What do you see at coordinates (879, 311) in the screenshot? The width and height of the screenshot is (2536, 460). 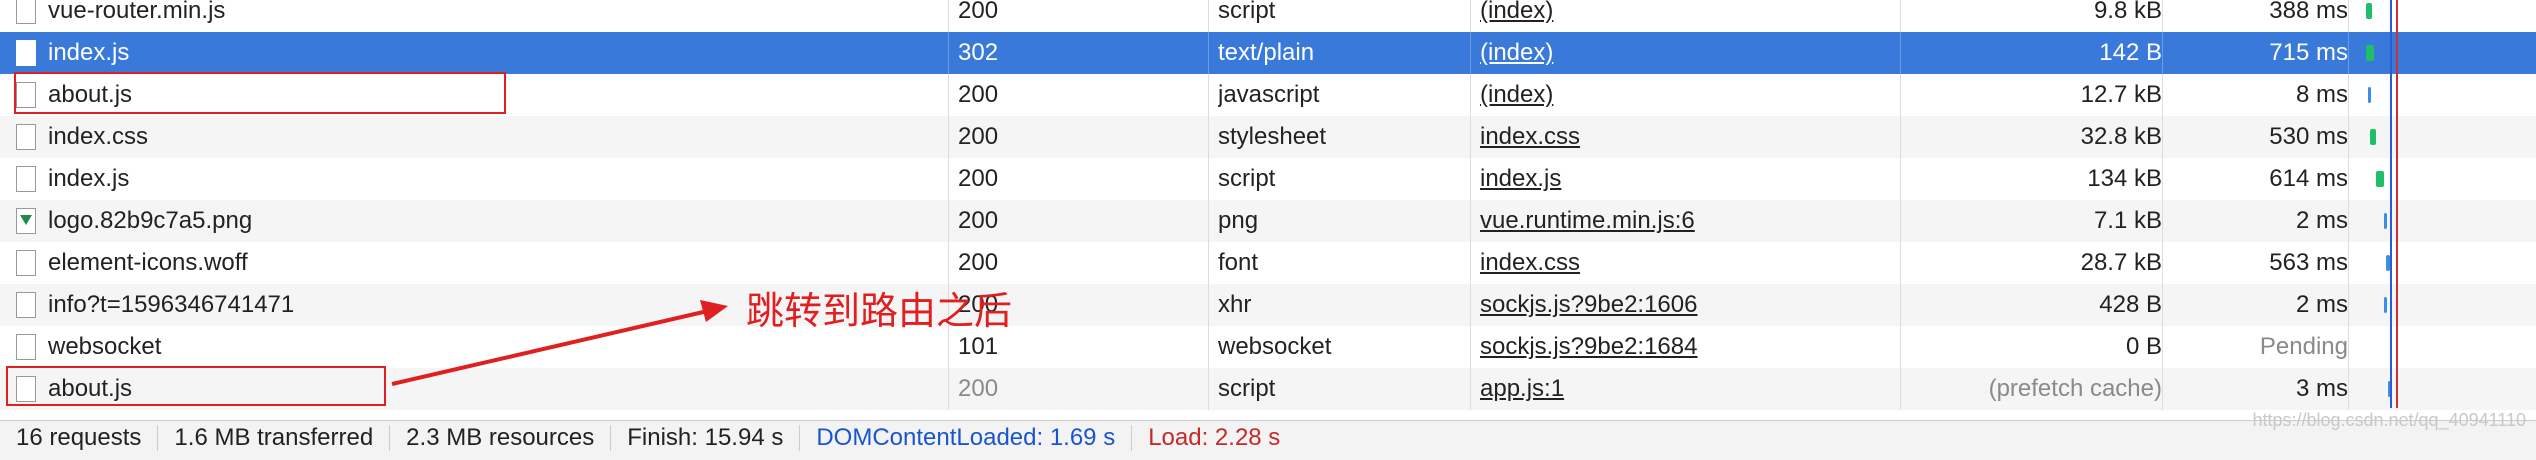 I see `annotation-label: 跳转到路由之后` at bounding box center [879, 311].